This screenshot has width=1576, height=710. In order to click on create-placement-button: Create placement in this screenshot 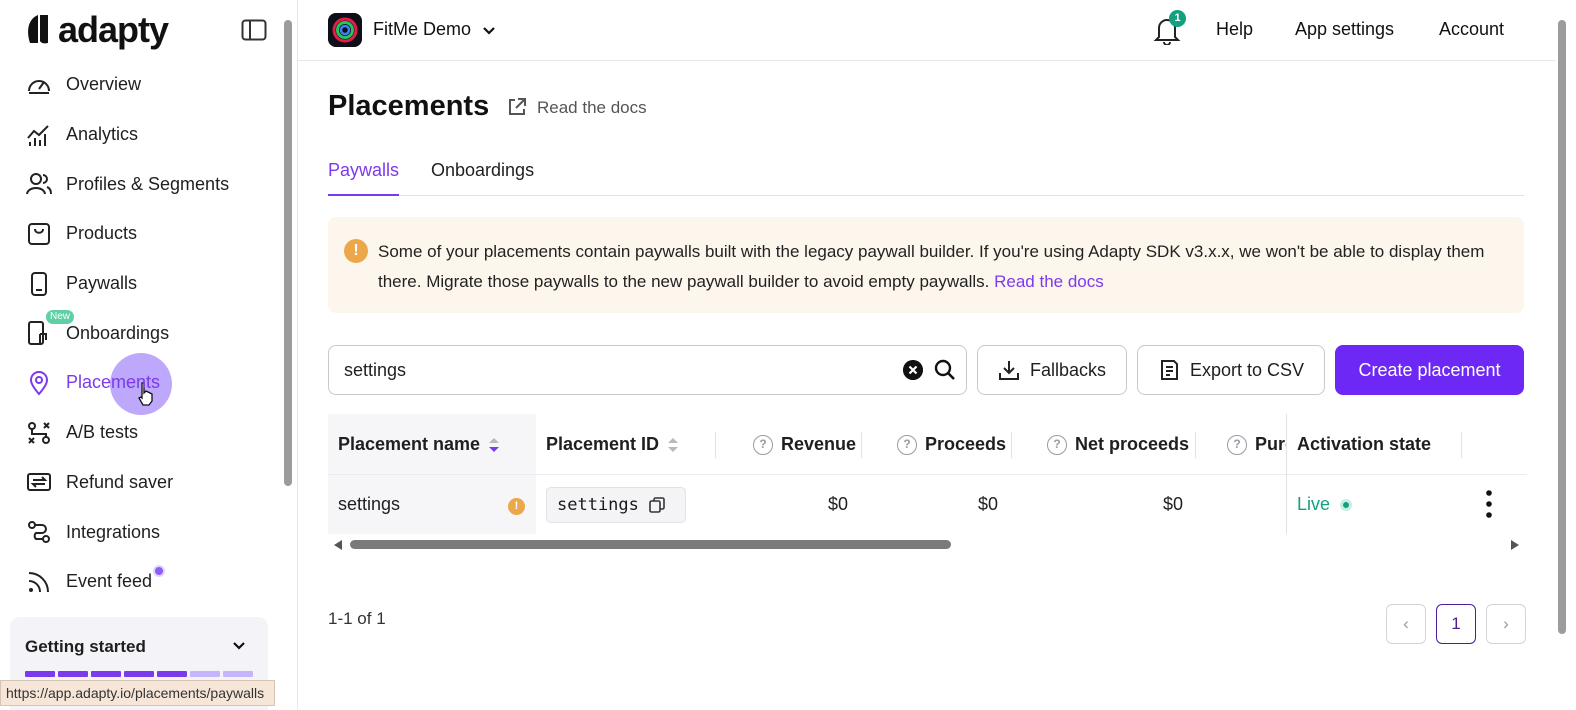, I will do `click(1429, 370)`.